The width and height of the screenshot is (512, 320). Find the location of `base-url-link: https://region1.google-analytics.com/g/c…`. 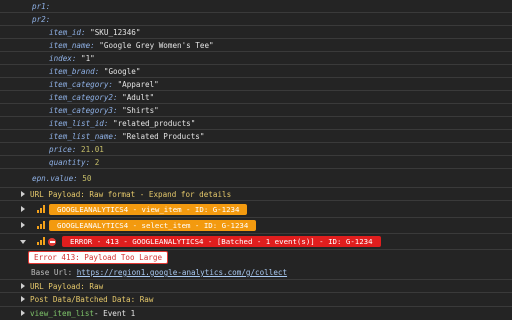

base-url-link: https://region1.google-analytics.com/g/c… is located at coordinates (182, 272).